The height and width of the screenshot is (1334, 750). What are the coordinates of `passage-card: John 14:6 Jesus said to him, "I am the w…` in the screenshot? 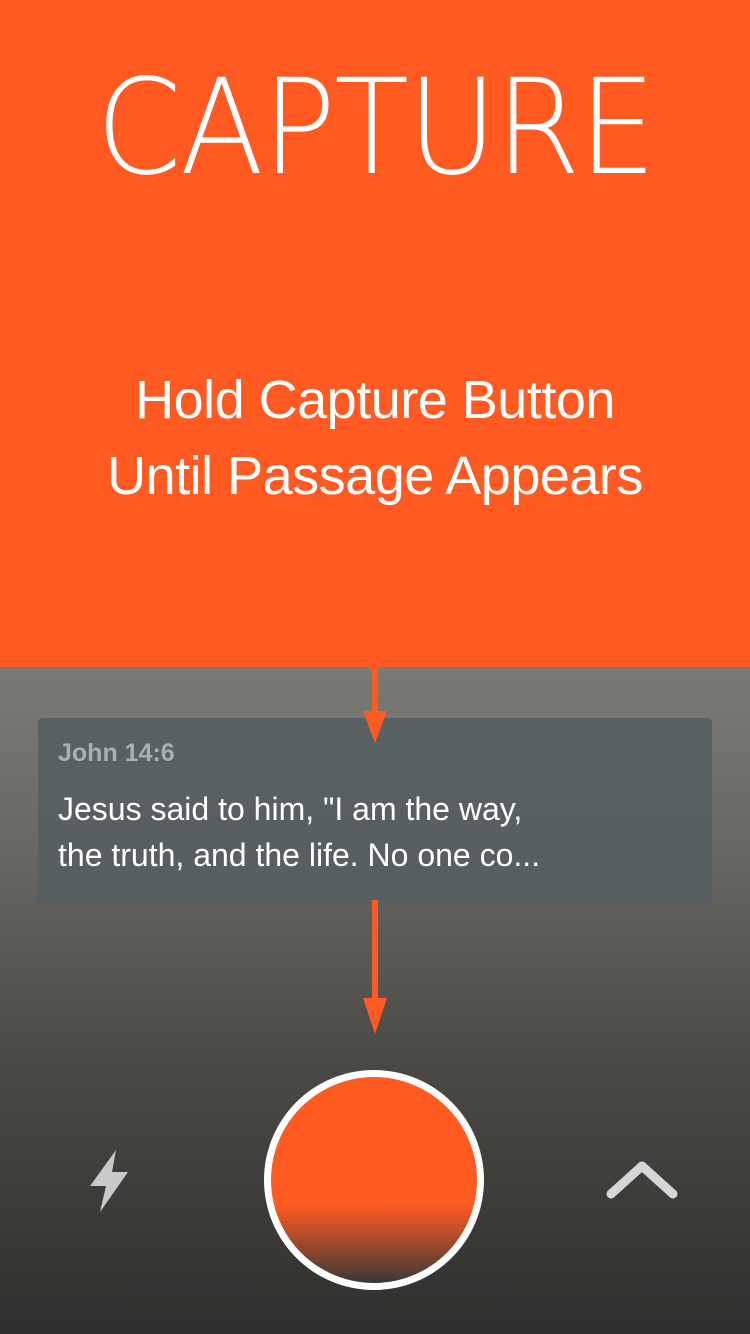 It's located at (375, 811).